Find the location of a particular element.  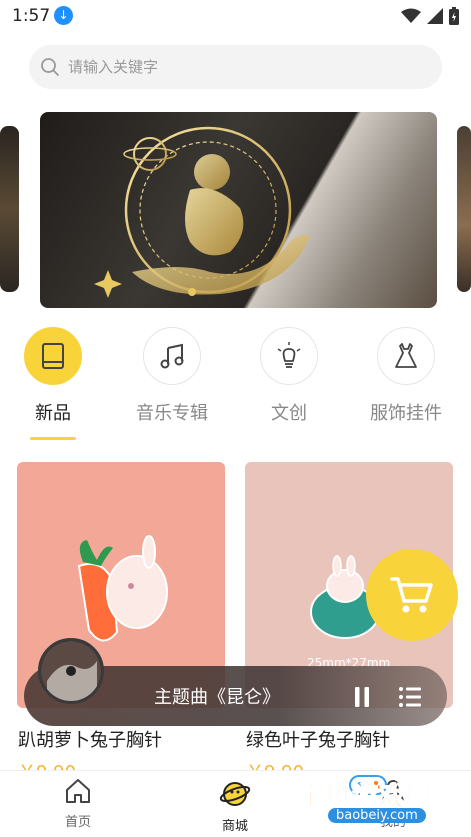

product-name: 绿色叶子兔子胸针 is located at coordinates (318, 740).